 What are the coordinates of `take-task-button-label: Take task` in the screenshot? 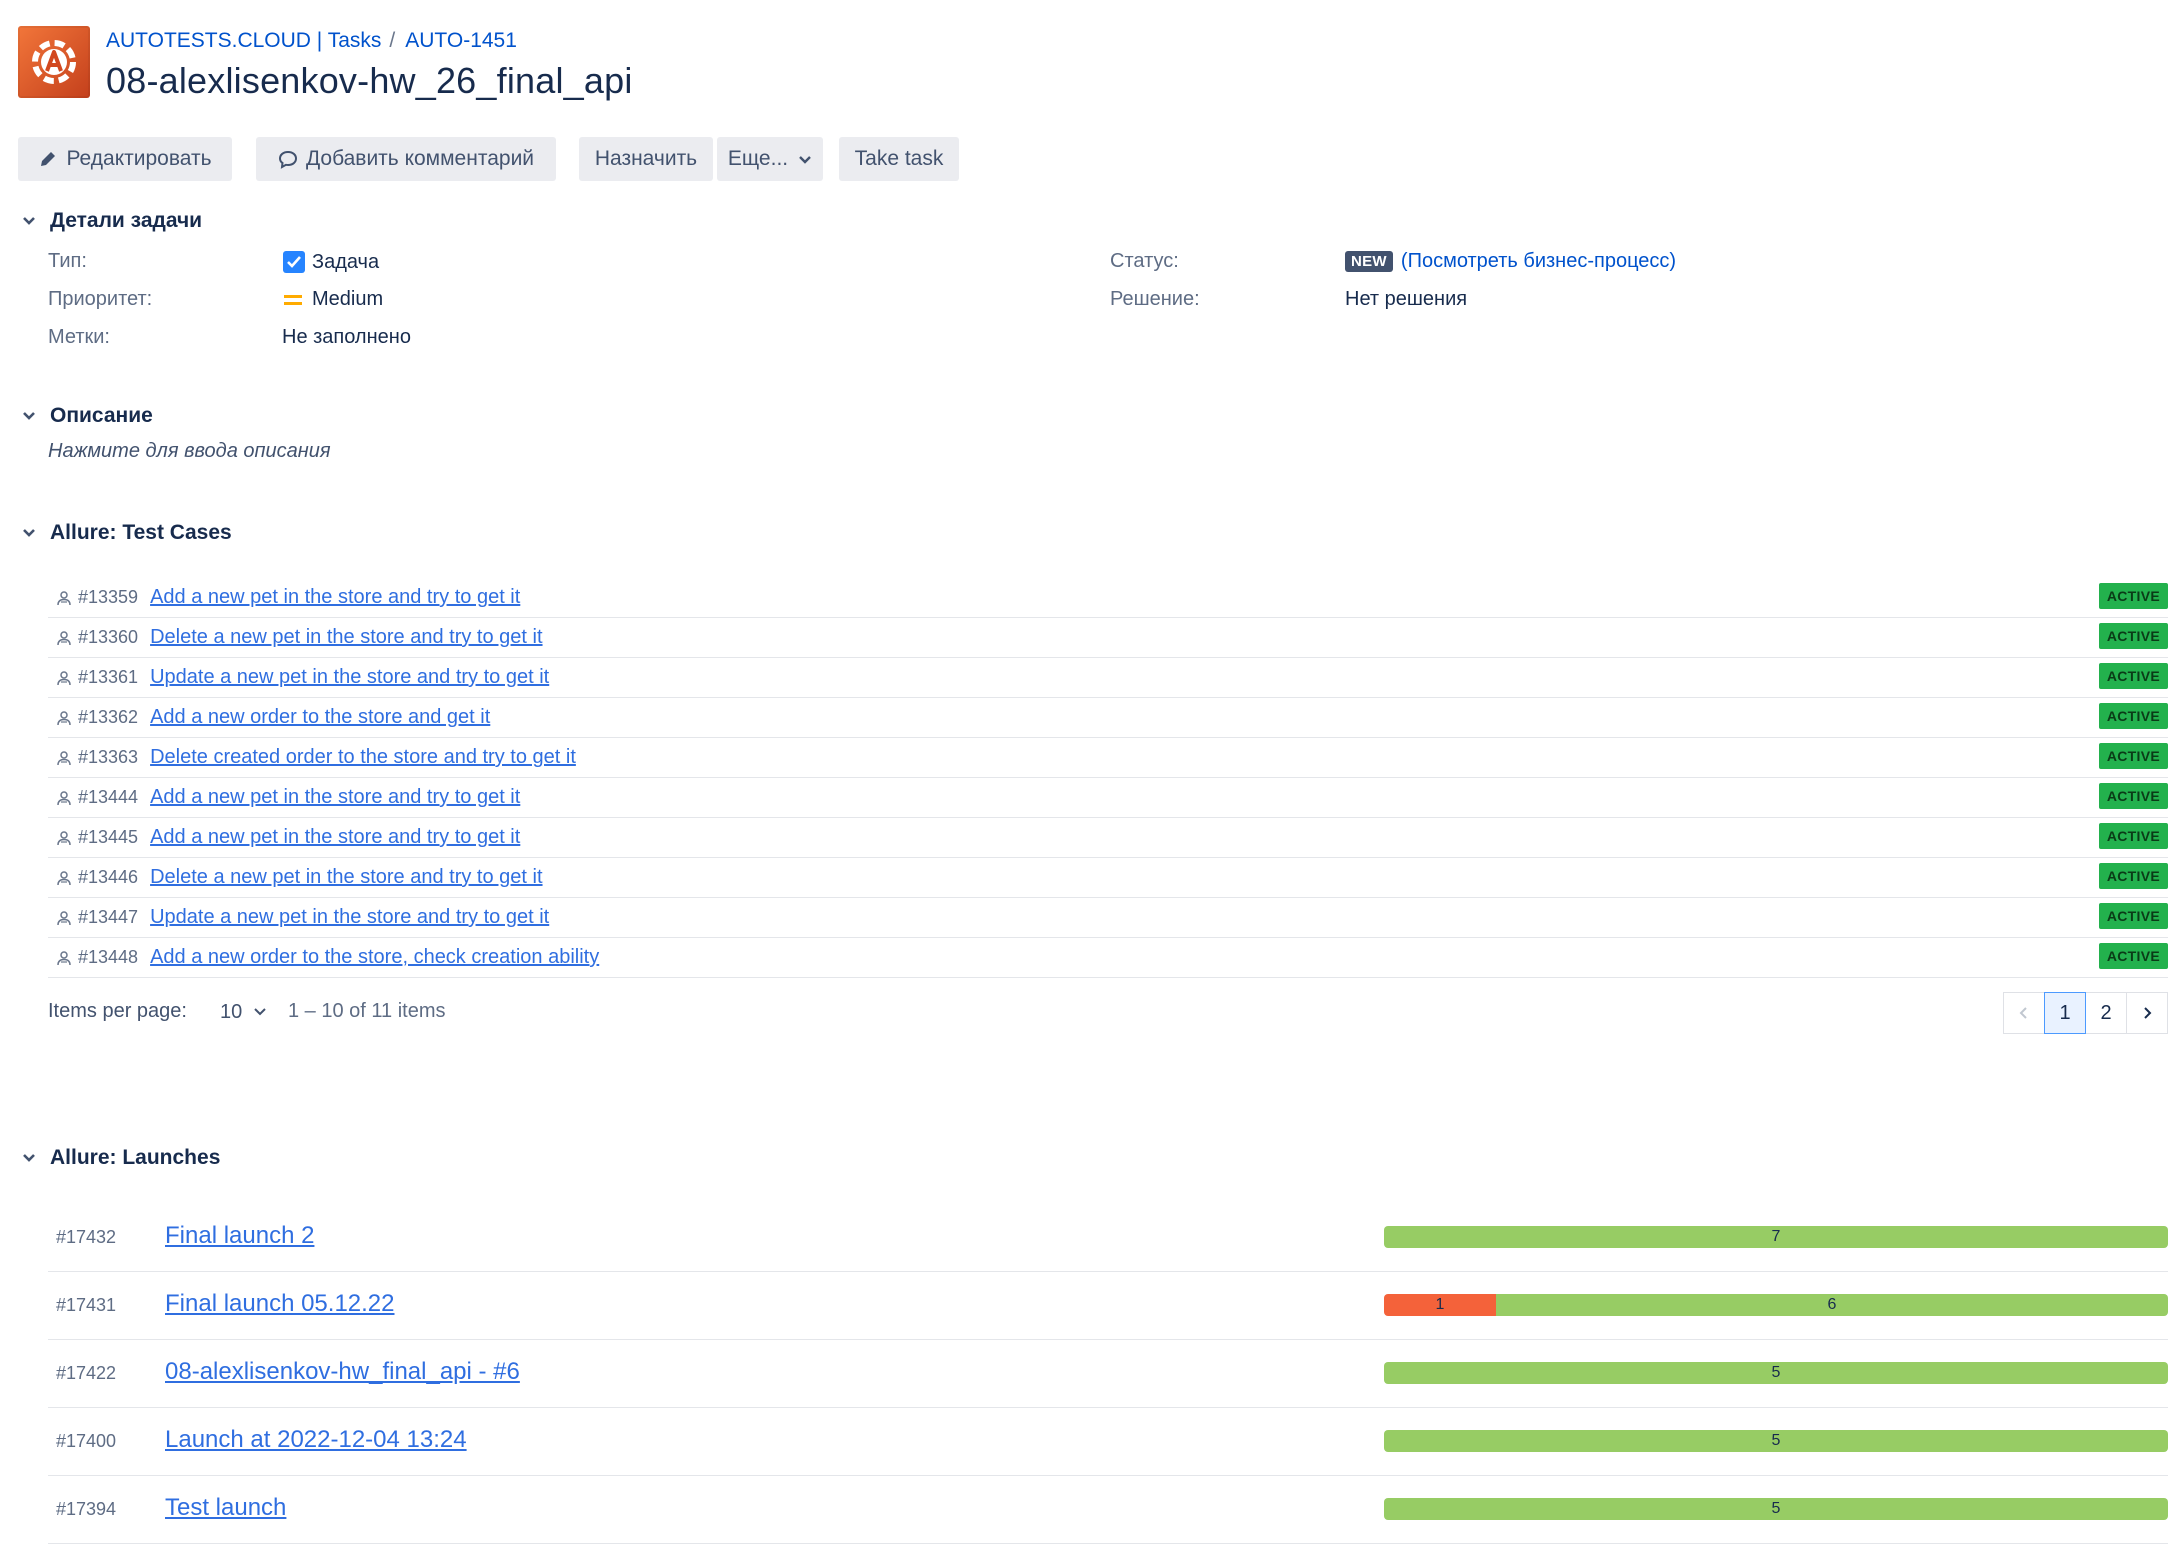 It's located at (899, 158).